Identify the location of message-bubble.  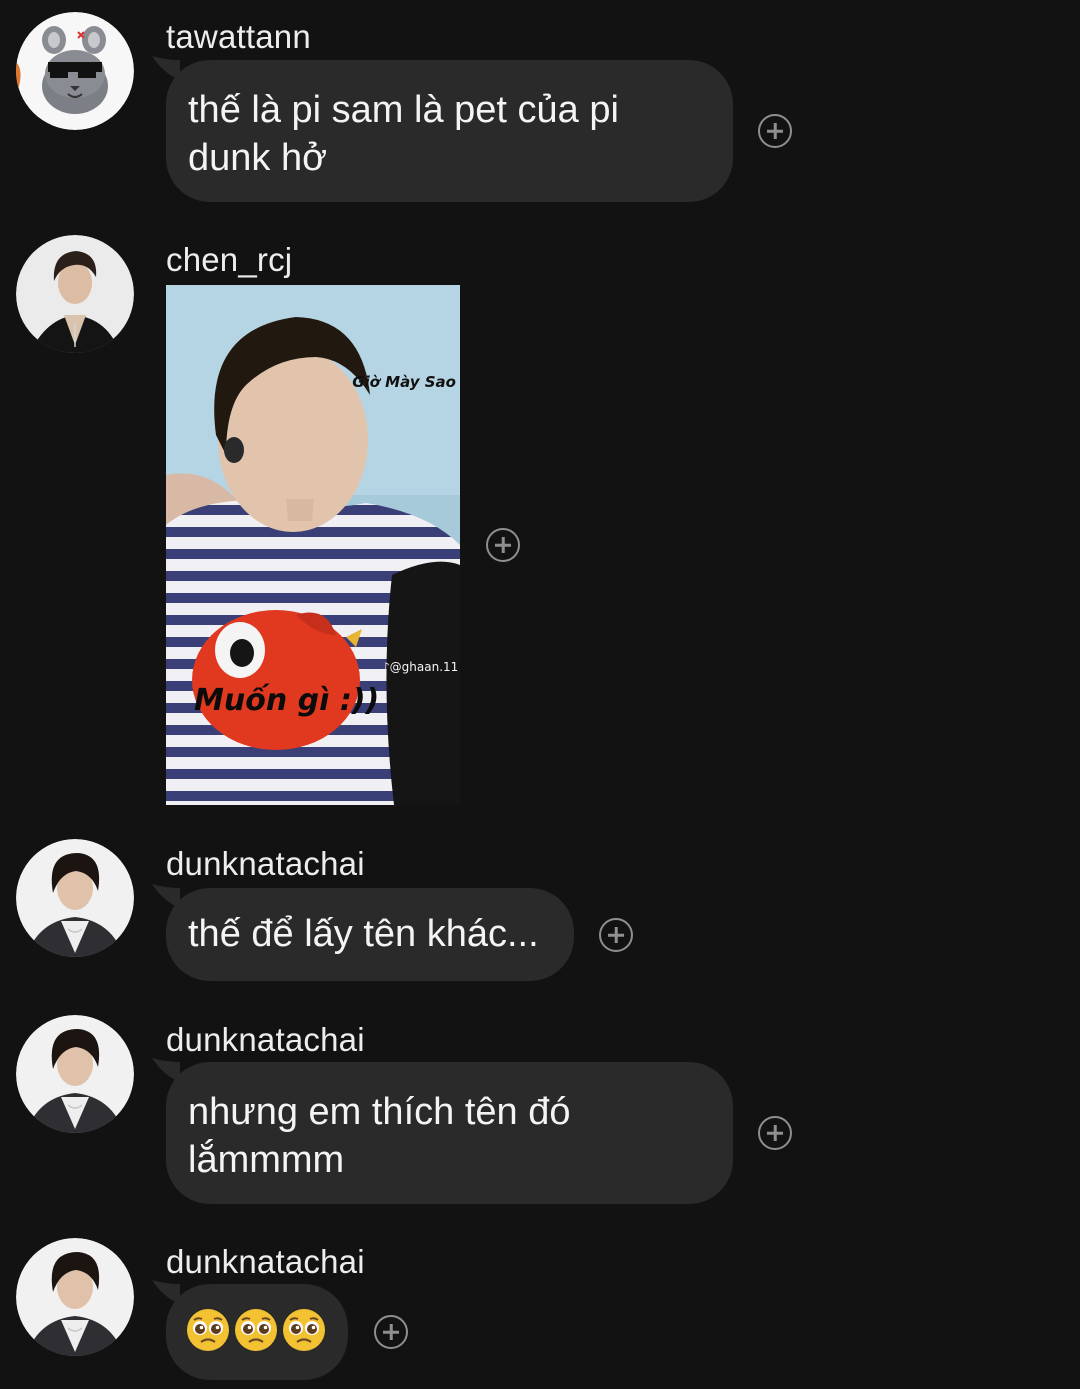
(257, 1332).